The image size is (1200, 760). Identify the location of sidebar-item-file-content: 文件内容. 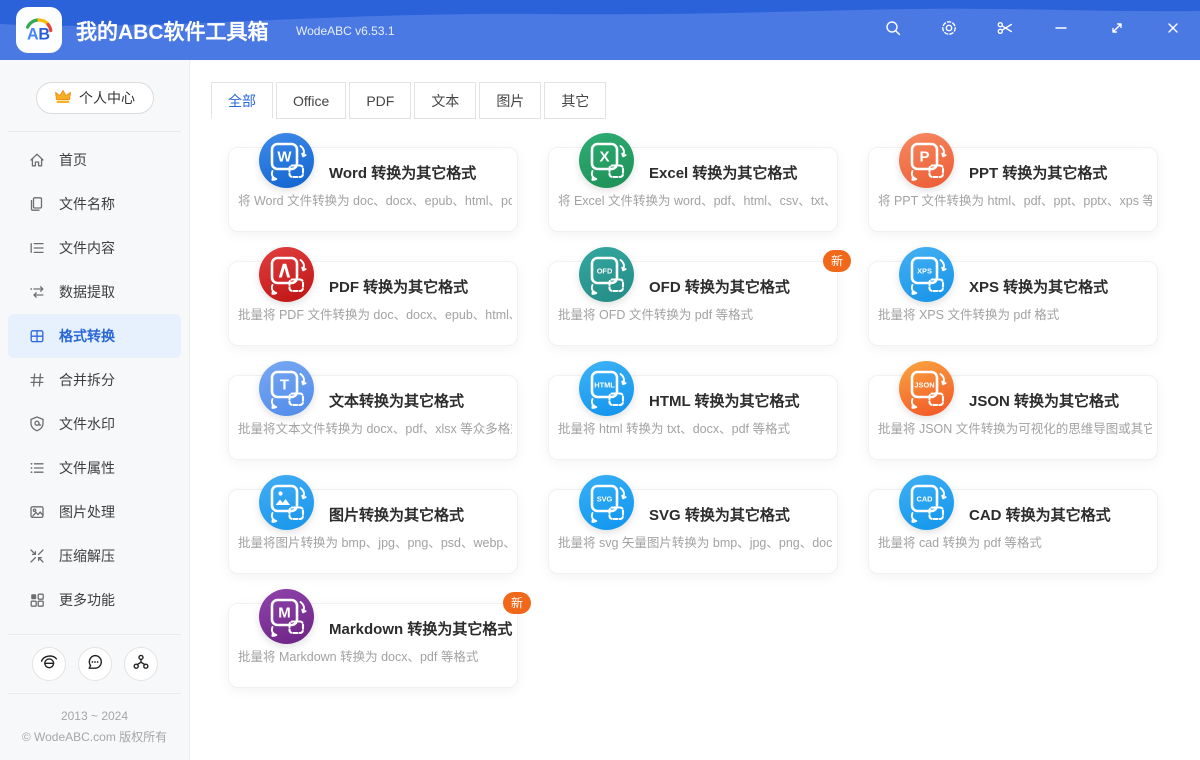
(94, 248).